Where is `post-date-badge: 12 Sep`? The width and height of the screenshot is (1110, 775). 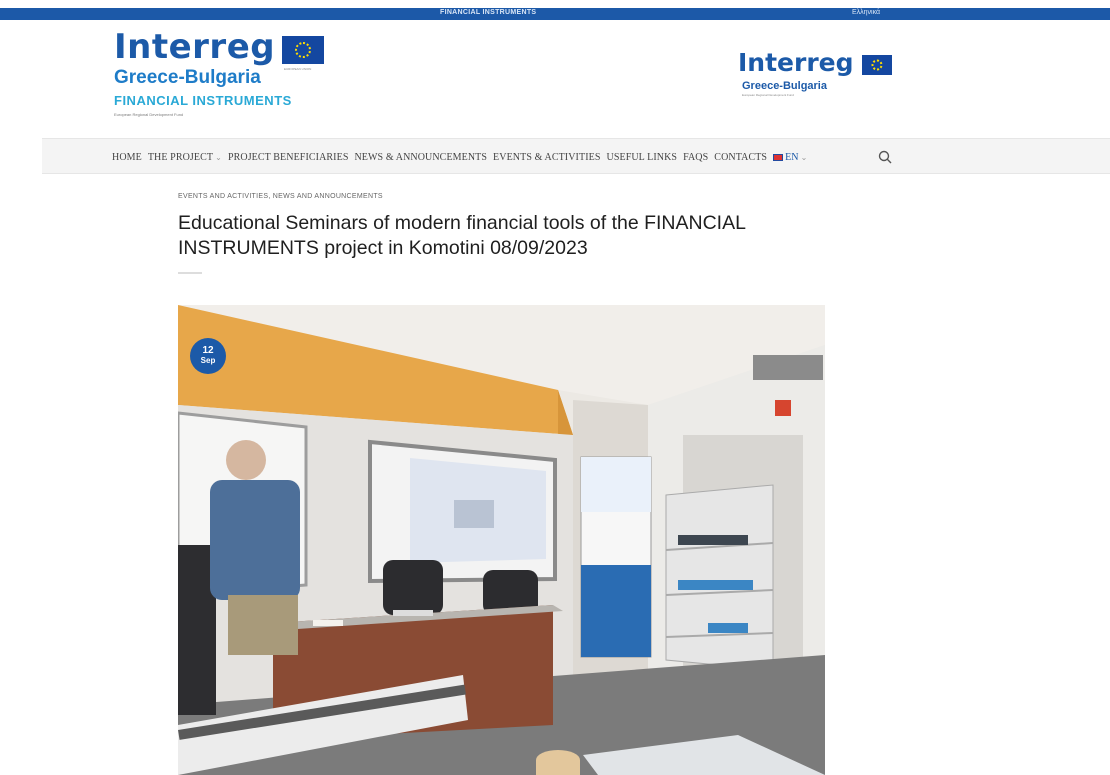
post-date-badge: 12 Sep is located at coordinates (208, 356).